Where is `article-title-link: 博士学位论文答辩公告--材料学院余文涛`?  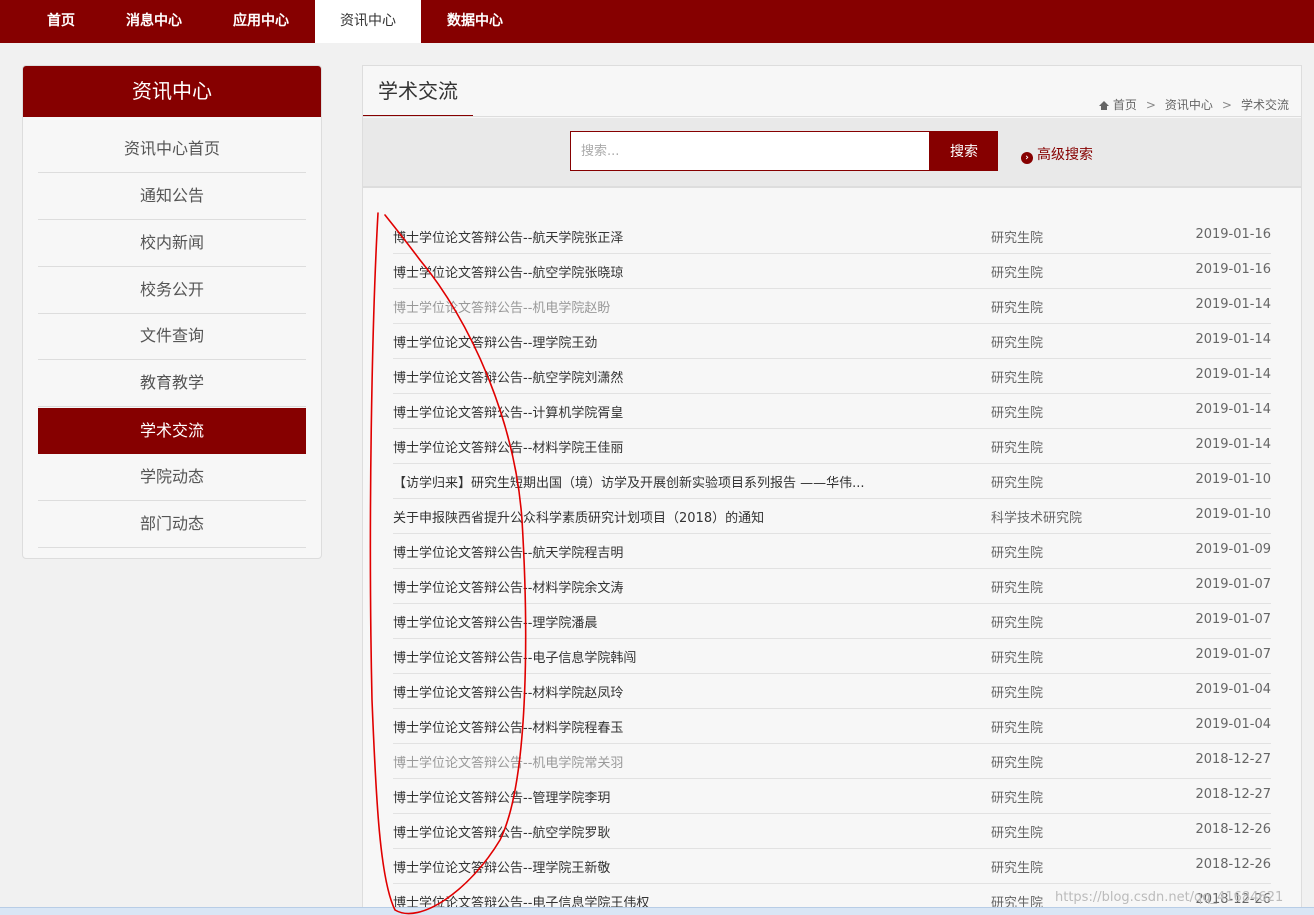
article-title-link: 博士学位论文答辩公告--材料学院余文涛 is located at coordinates (673, 586).